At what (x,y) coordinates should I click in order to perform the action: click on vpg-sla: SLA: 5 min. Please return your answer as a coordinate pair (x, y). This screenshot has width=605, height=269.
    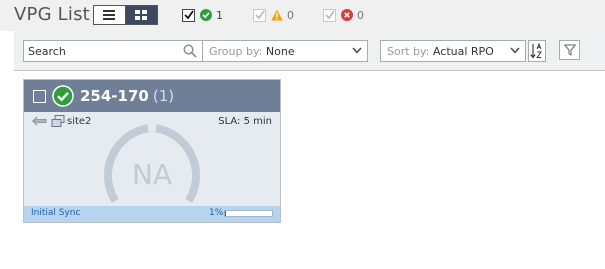
    Looking at the image, I should click on (245, 121).